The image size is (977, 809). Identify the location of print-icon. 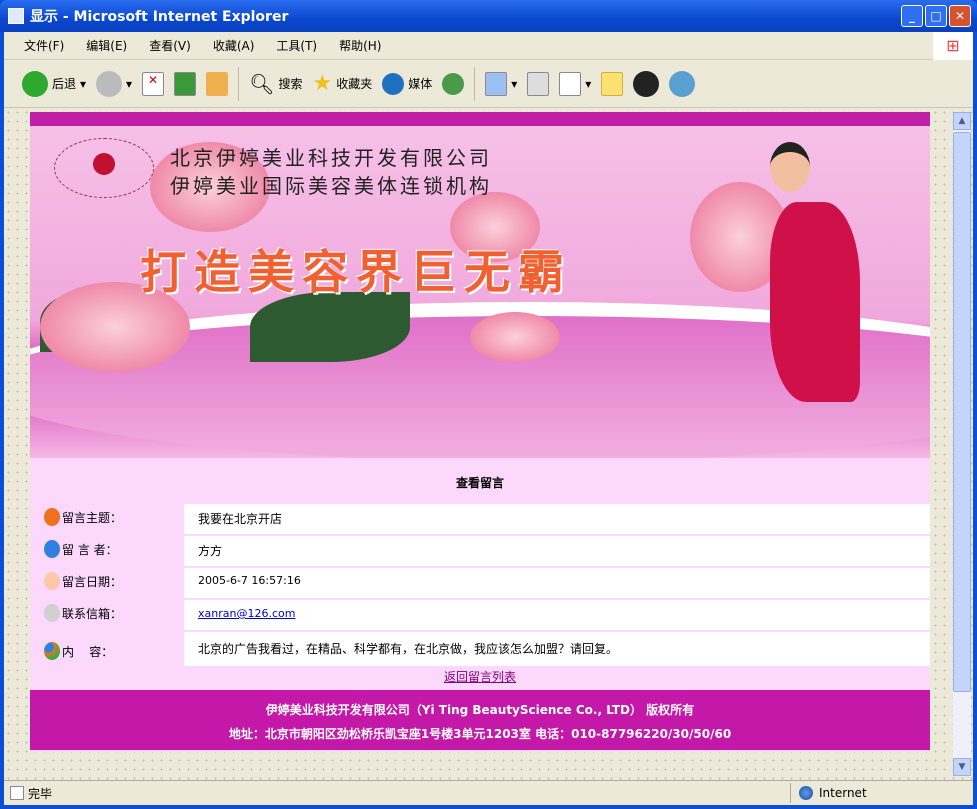
(538, 83).